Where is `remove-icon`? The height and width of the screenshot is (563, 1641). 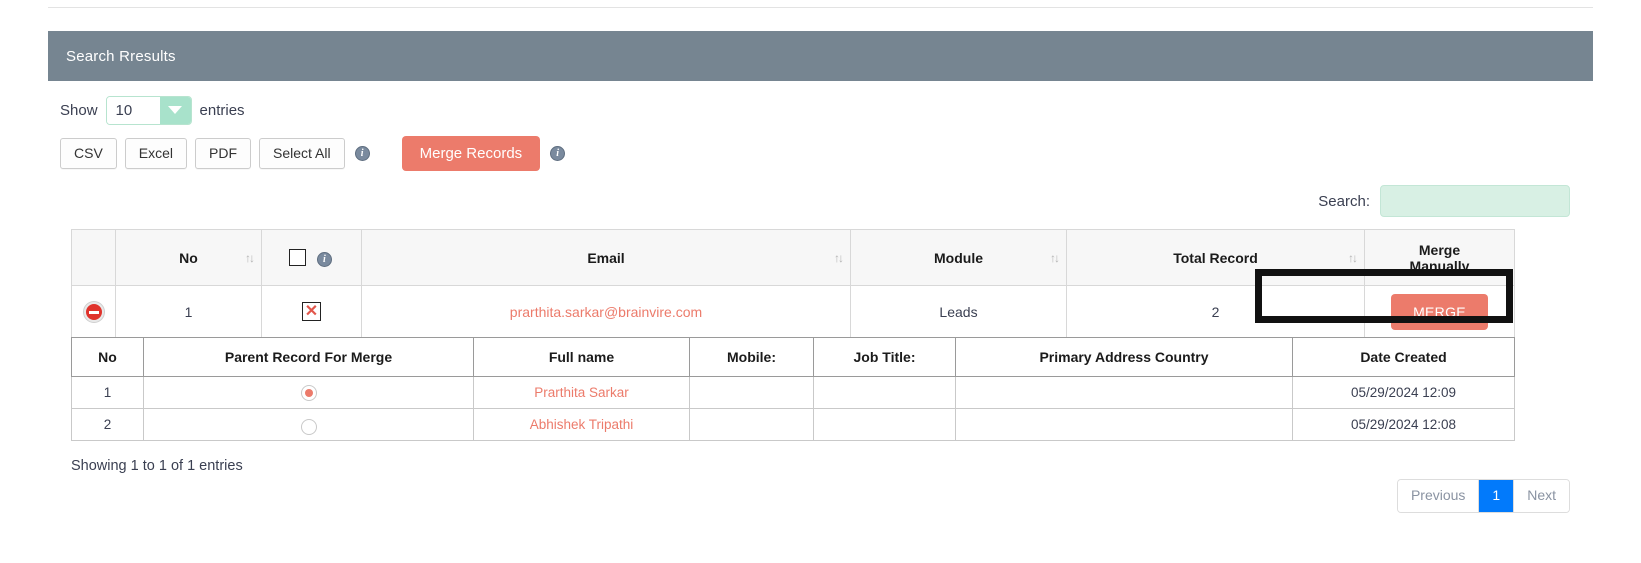 remove-icon is located at coordinates (93, 312).